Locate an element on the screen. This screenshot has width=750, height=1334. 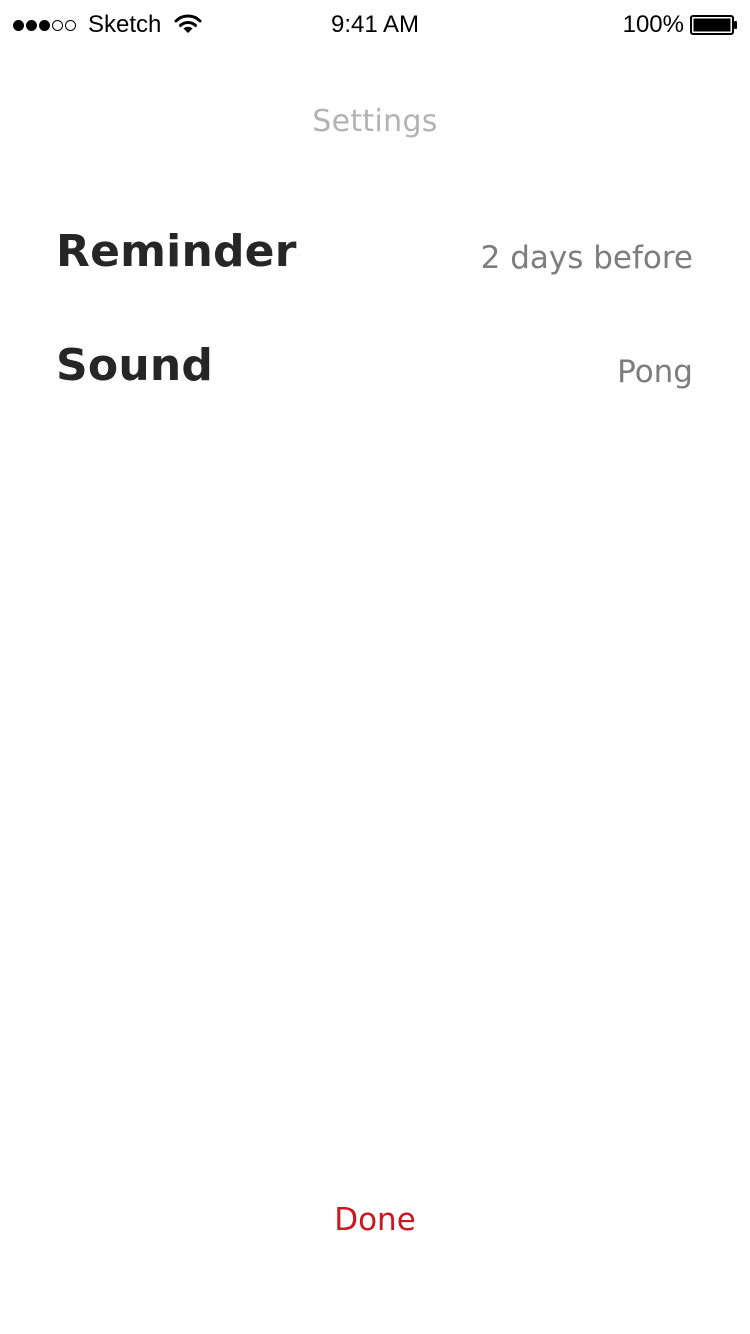
page-title: Settings is located at coordinates (375, 121).